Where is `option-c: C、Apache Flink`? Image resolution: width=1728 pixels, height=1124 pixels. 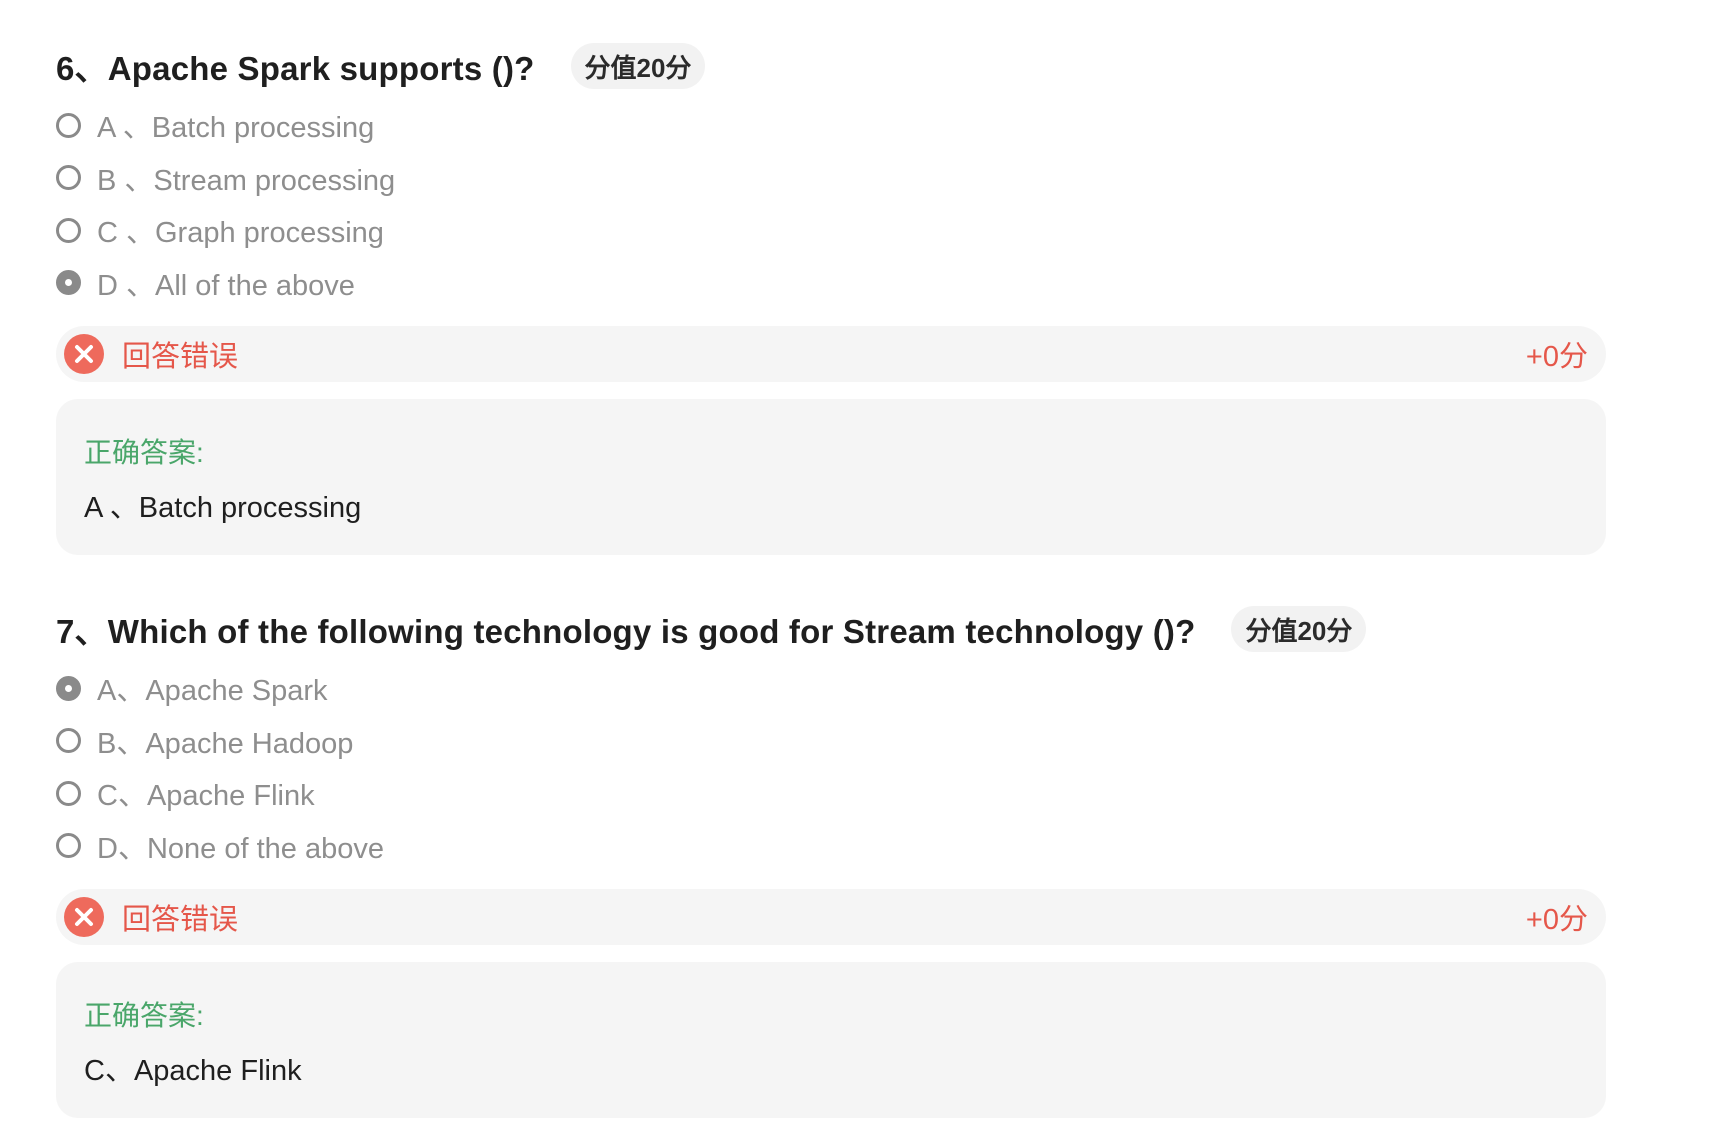 option-c: C、Apache Flink is located at coordinates (831, 793).